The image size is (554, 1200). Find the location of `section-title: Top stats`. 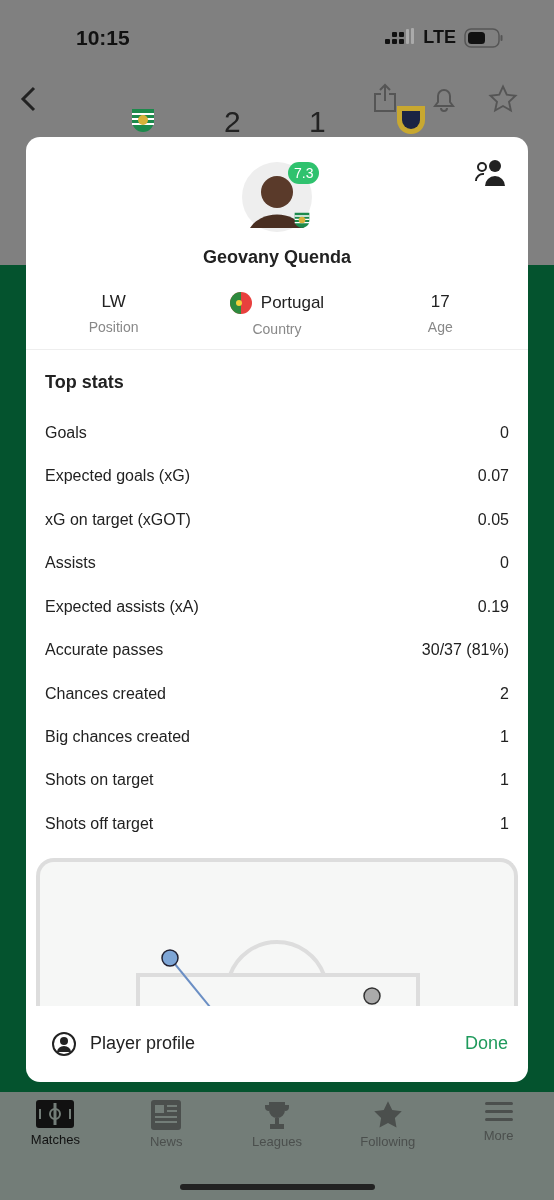

section-title: Top stats is located at coordinates (84, 382).